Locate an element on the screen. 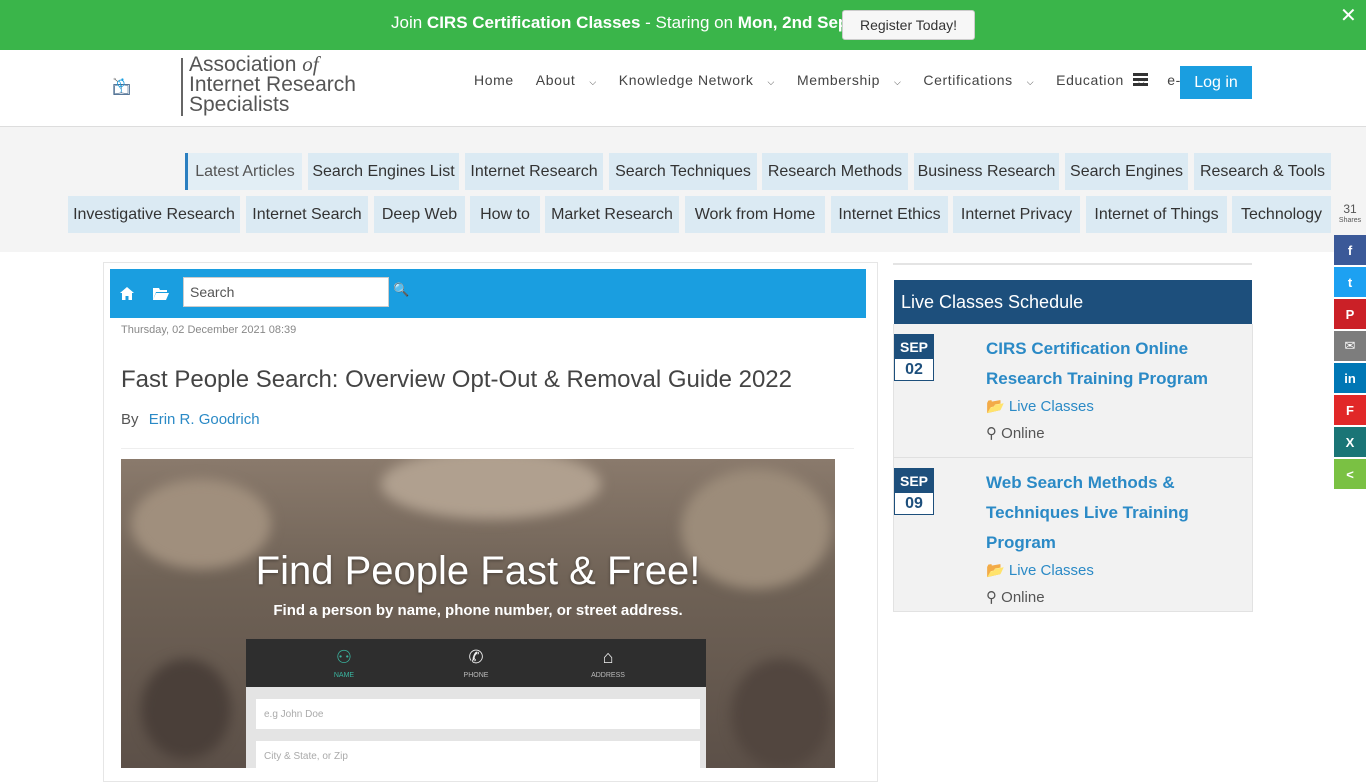  xing-icon: X is located at coordinates (1350, 442).